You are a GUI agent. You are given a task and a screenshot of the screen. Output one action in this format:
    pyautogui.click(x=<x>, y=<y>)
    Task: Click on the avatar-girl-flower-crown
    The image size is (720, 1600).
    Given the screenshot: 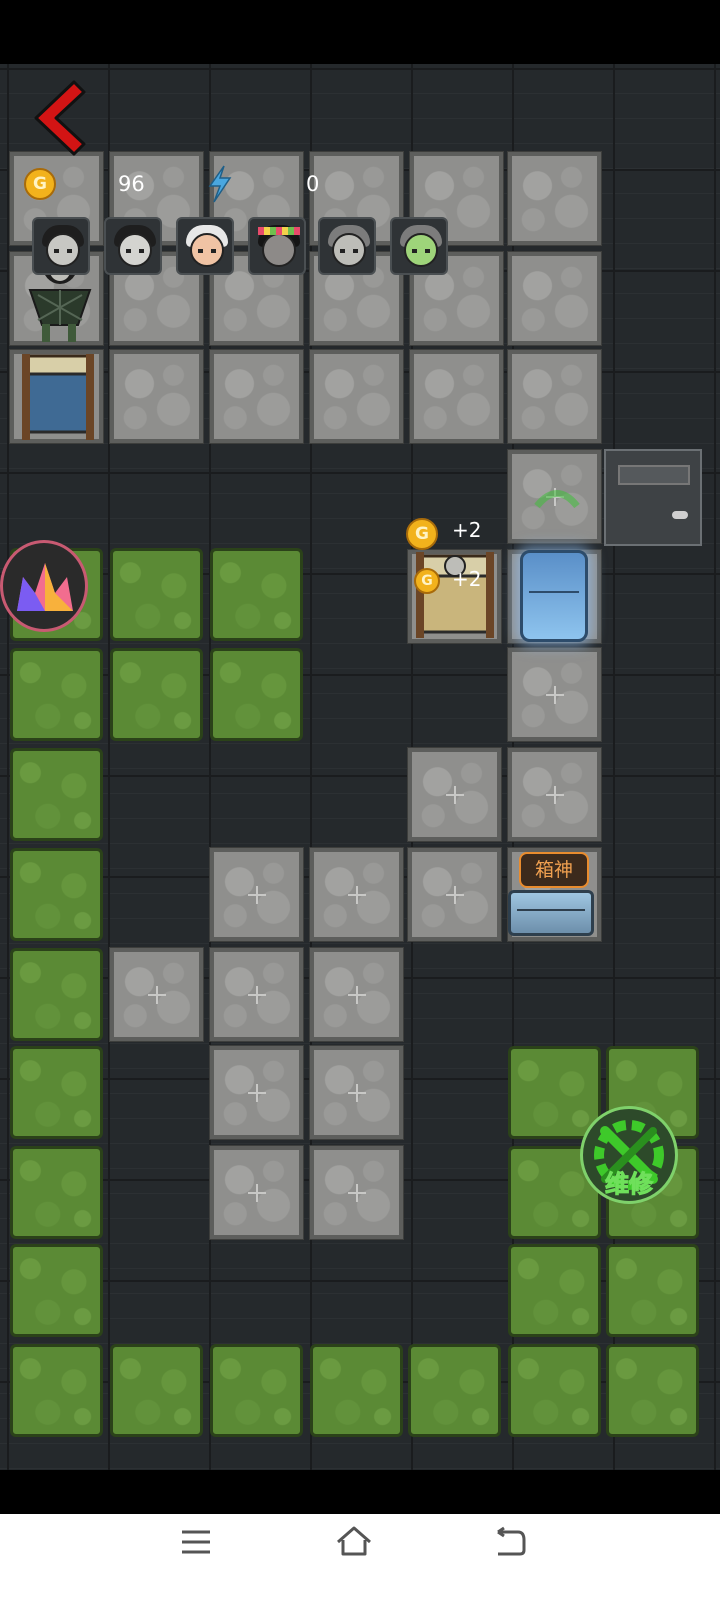 What is the action you would take?
    pyautogui.click(x=277, y=246)
    